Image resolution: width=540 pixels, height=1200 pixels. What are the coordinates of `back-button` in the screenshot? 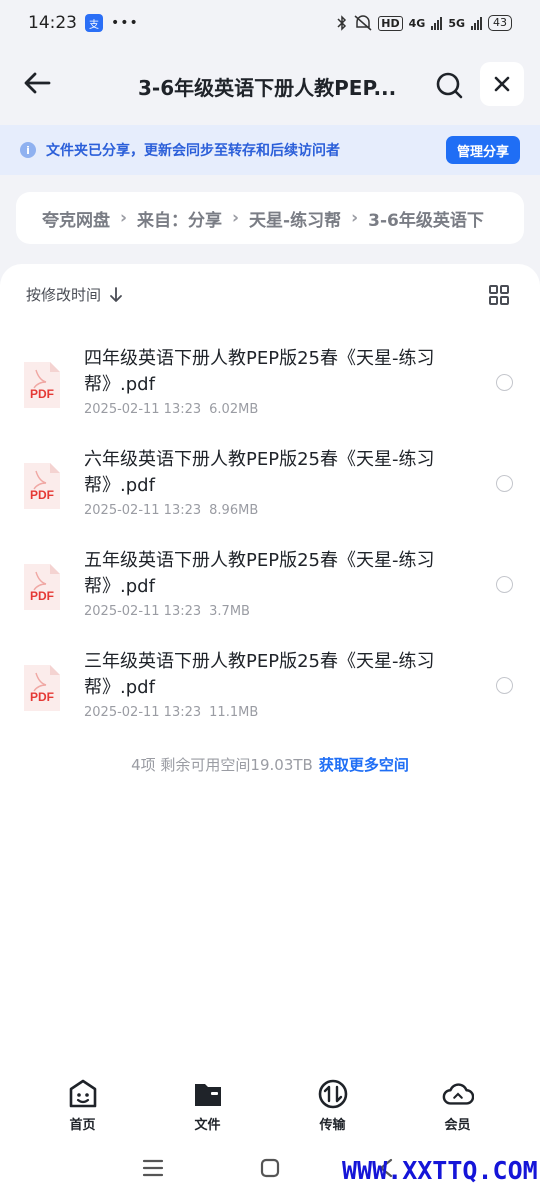 It's located at (37, 83).